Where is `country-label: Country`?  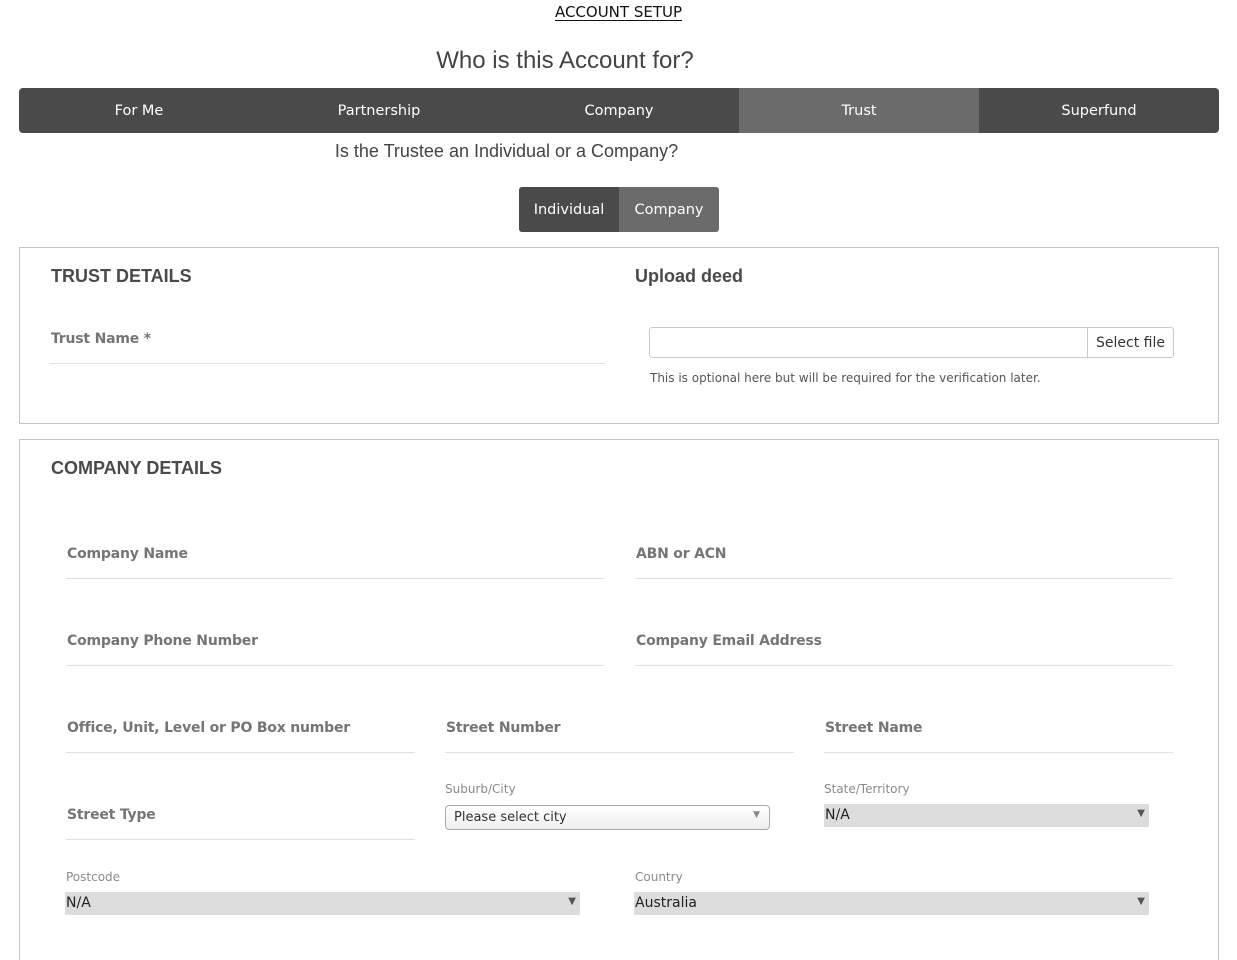
country-label: Country is located at coordinates (659, 877).